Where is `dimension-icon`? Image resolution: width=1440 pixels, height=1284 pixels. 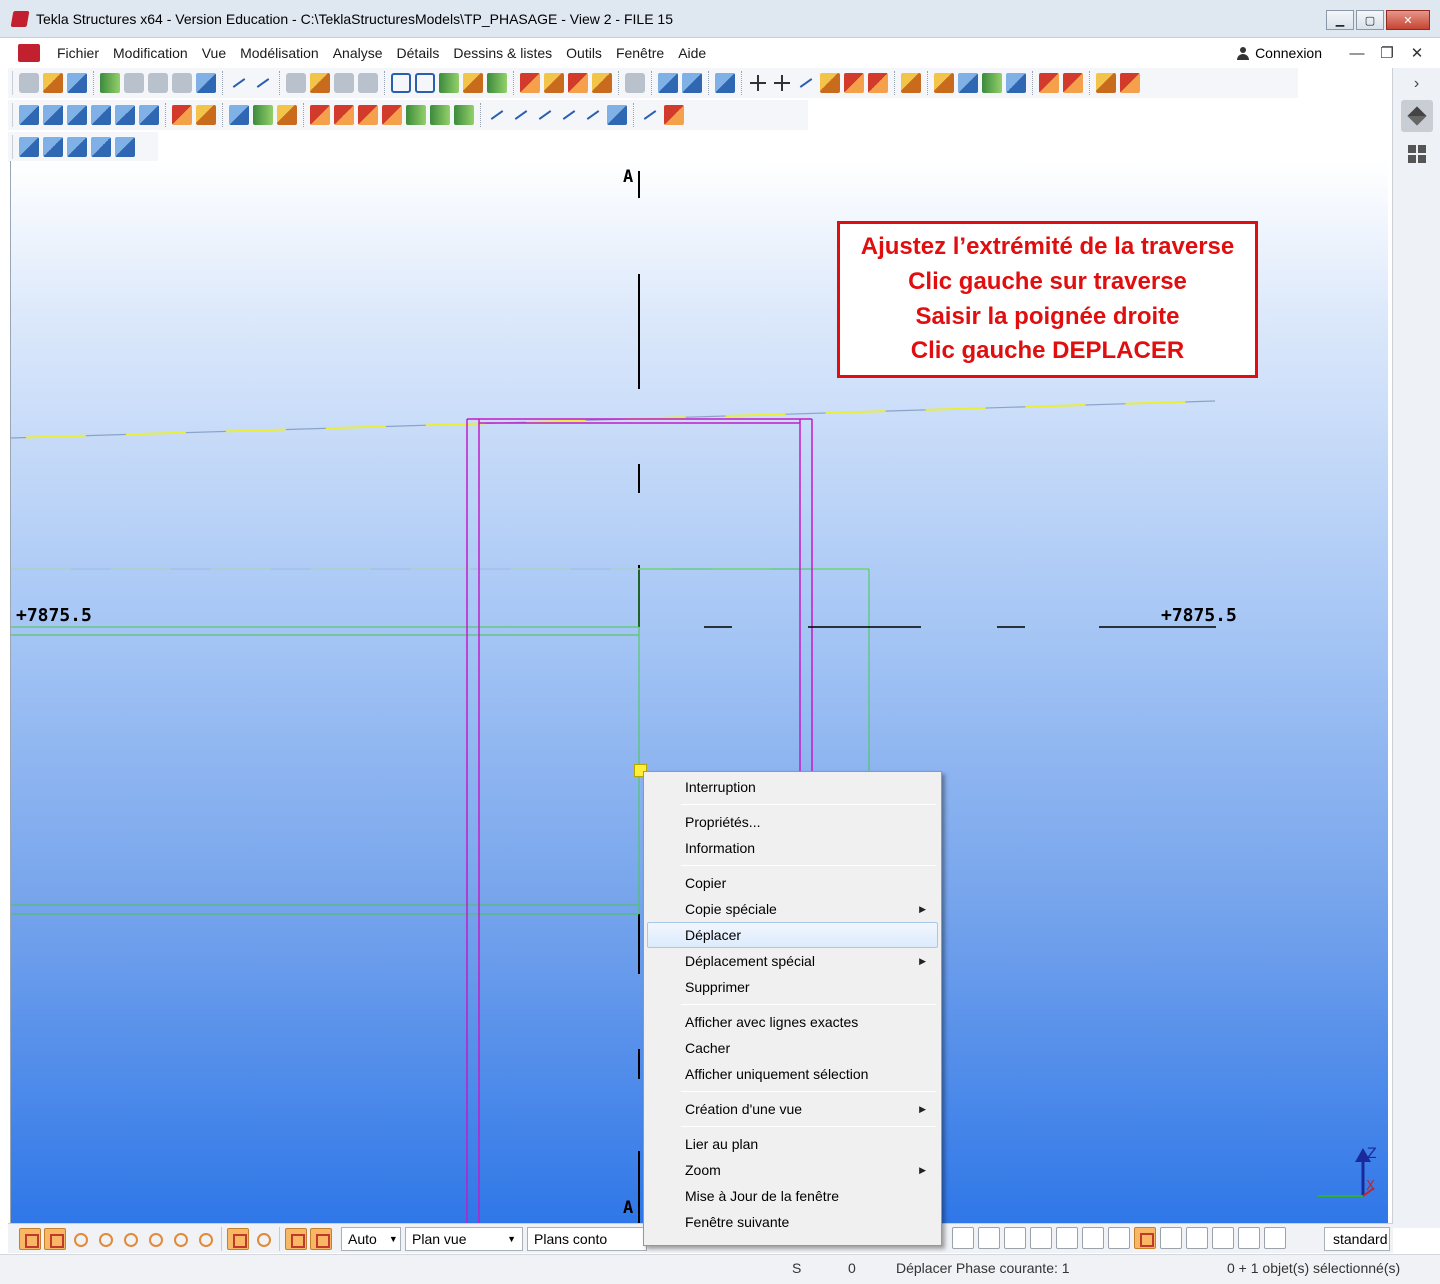
dimension-icon is located at coordinates (758, 83).